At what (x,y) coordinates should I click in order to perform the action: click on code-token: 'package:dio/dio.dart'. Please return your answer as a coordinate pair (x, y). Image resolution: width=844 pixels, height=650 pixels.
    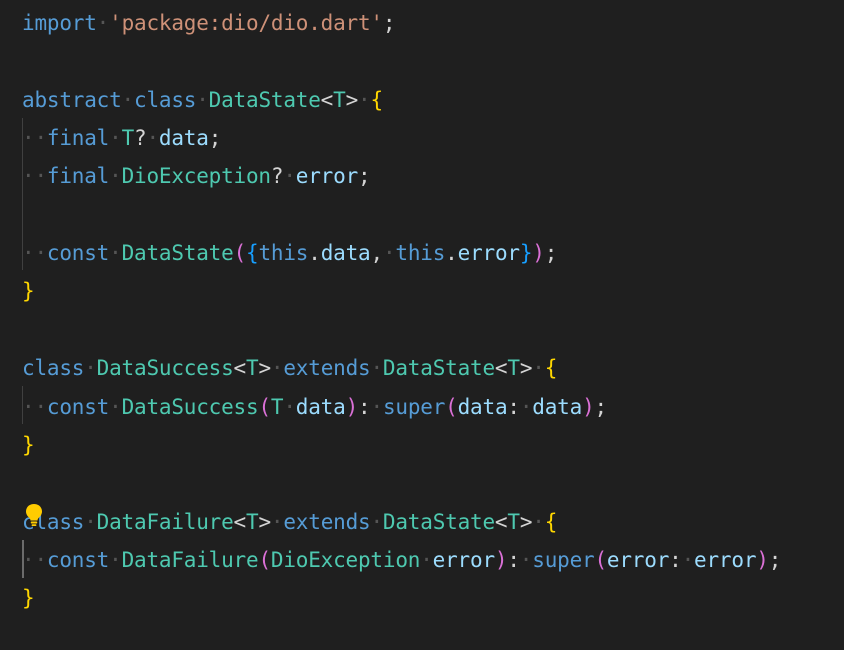
    Looking at the image, I should click on (246, 23).